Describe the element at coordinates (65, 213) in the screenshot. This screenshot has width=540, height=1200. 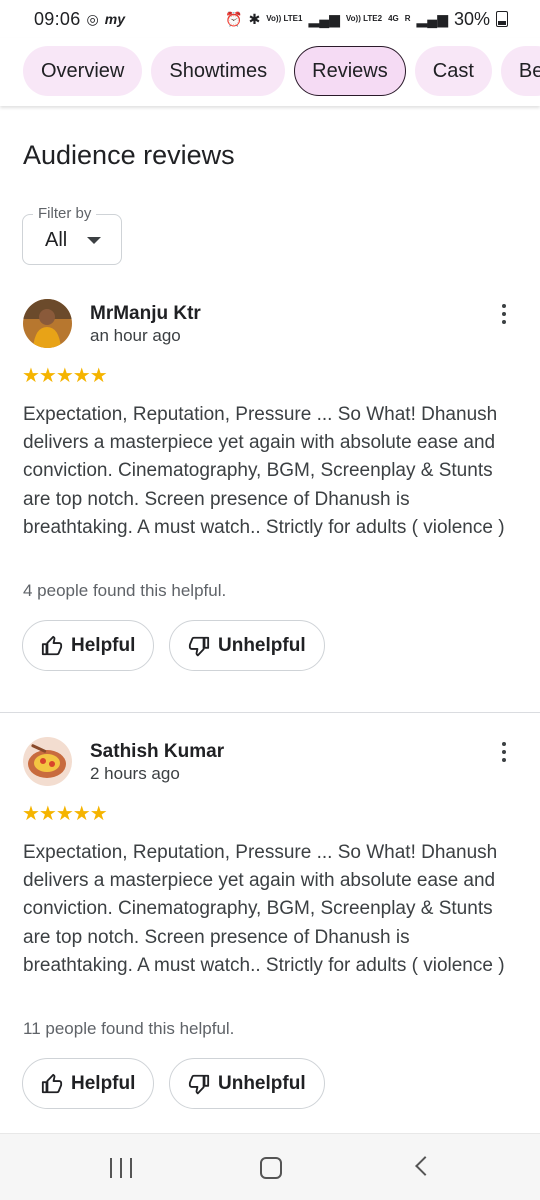
I see `filter-label: Filter by` at that location.